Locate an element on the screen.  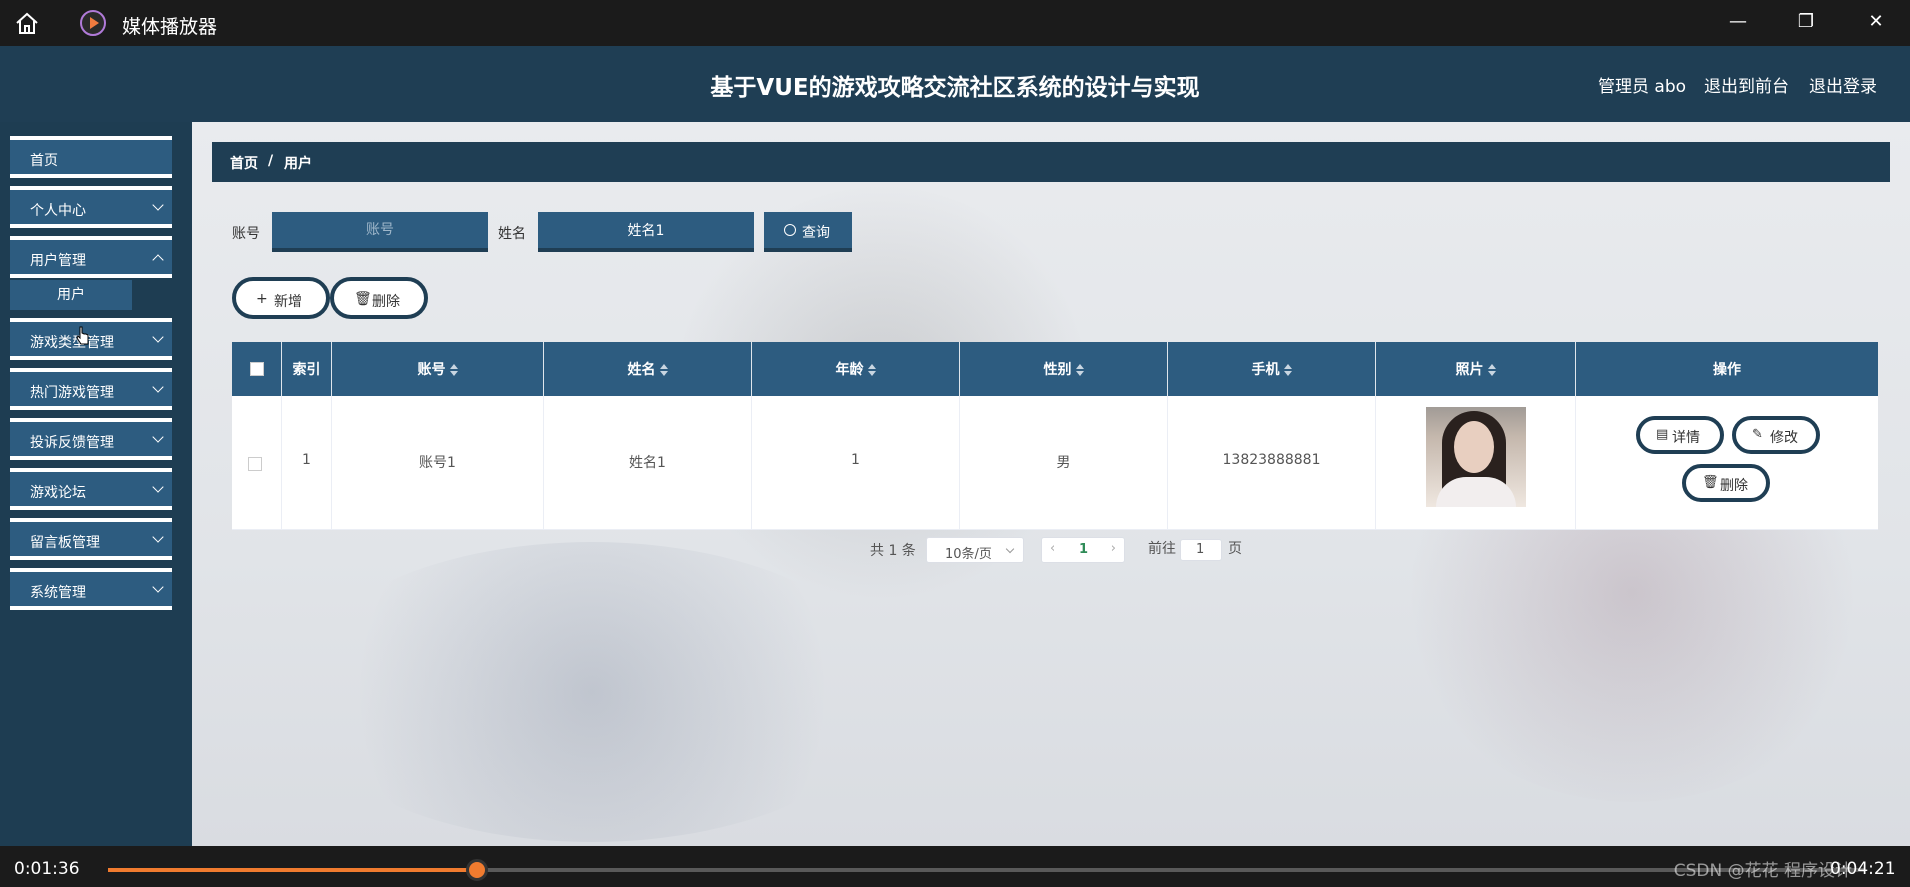
sidebar-item-home: 首页 is located at coordinates (91, 157).